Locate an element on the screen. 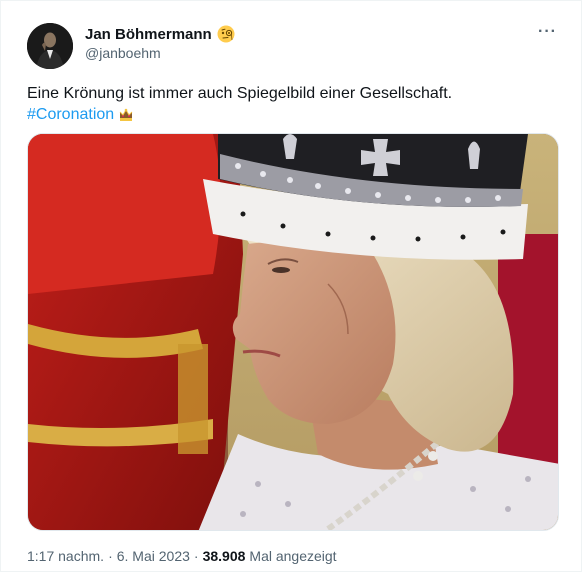  hashtag-link: #Coronation is located at coordinates (70, 114).